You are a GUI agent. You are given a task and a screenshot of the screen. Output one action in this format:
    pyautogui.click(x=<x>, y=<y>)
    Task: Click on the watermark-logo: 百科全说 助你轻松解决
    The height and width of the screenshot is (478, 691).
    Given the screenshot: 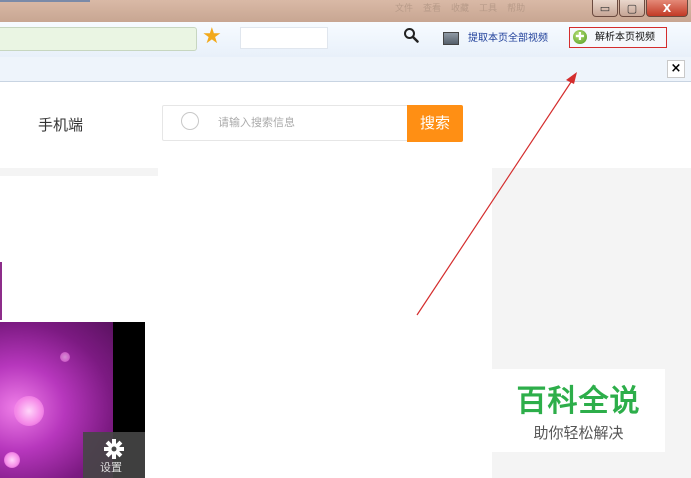 What is the action you would take?
    pyautogui.click(x=578, y=410)
    